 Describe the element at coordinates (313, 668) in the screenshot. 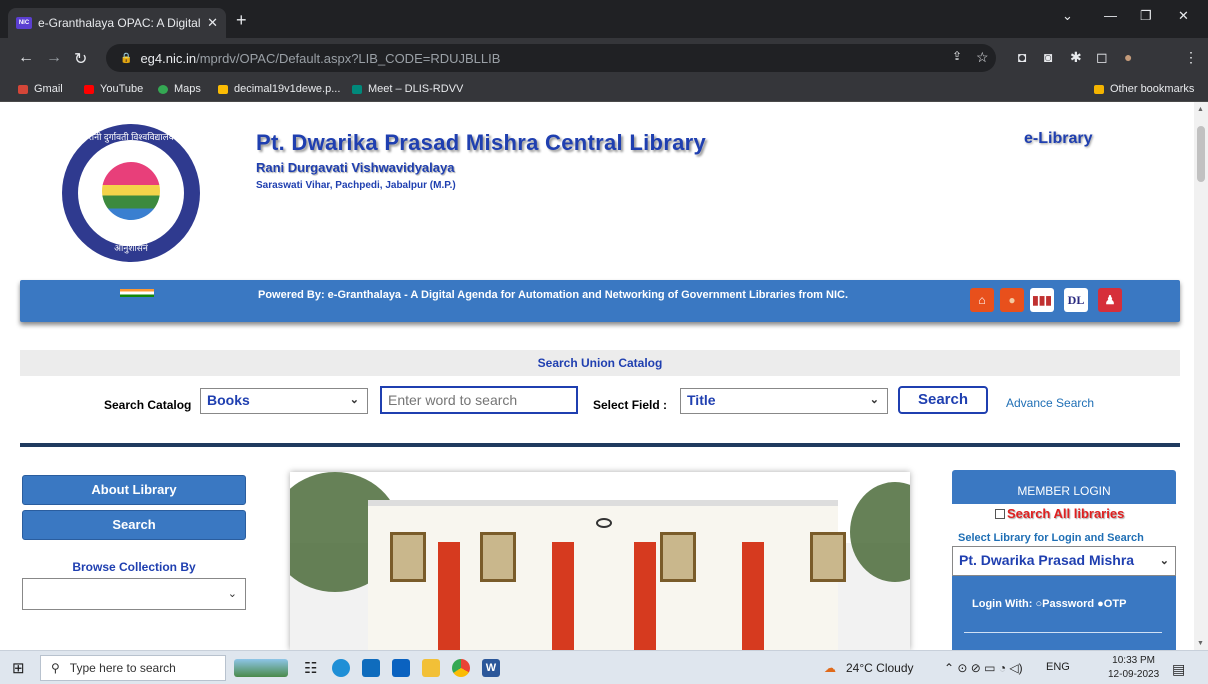

I see `task-view-icon: ☷` at that location.